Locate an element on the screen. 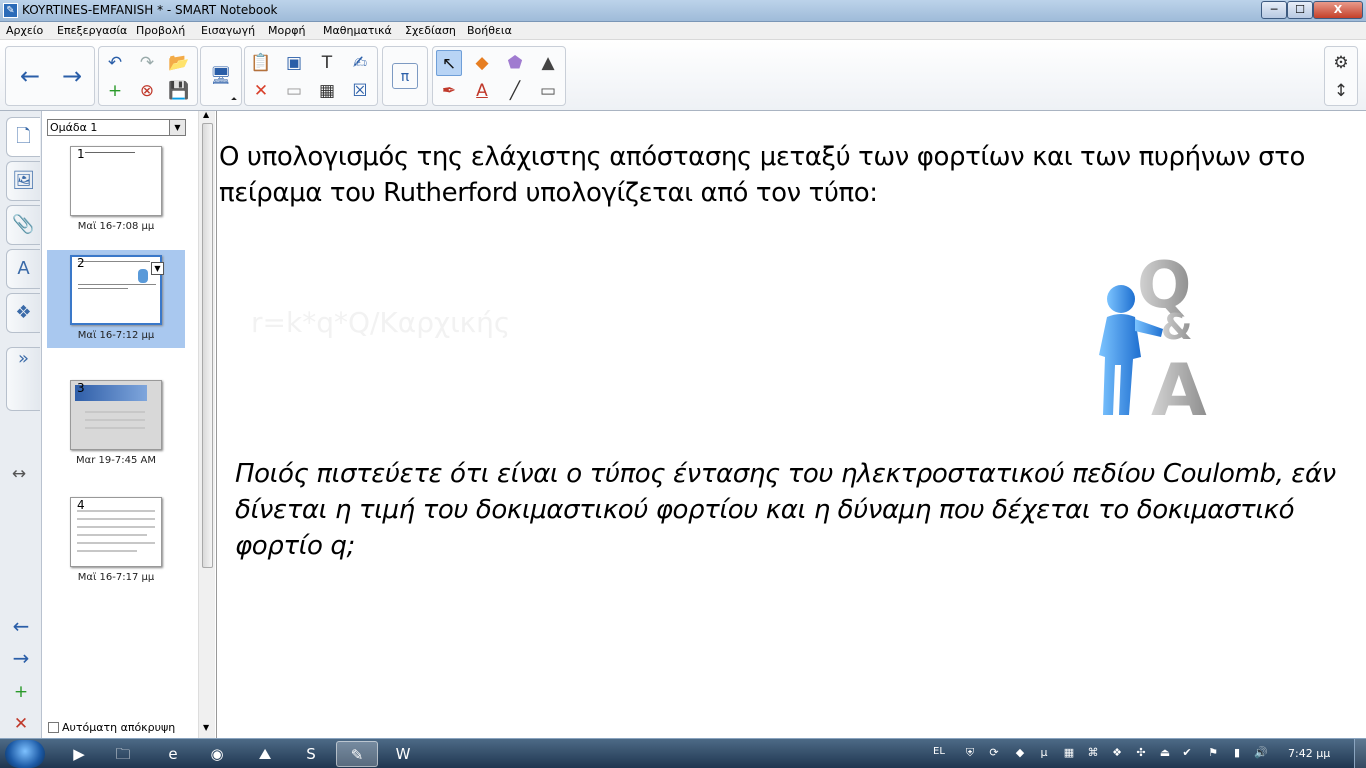  page-thumbnail-1: 1 Μαϊ 16-7:08 μμ is located at coordinates (116, 190).